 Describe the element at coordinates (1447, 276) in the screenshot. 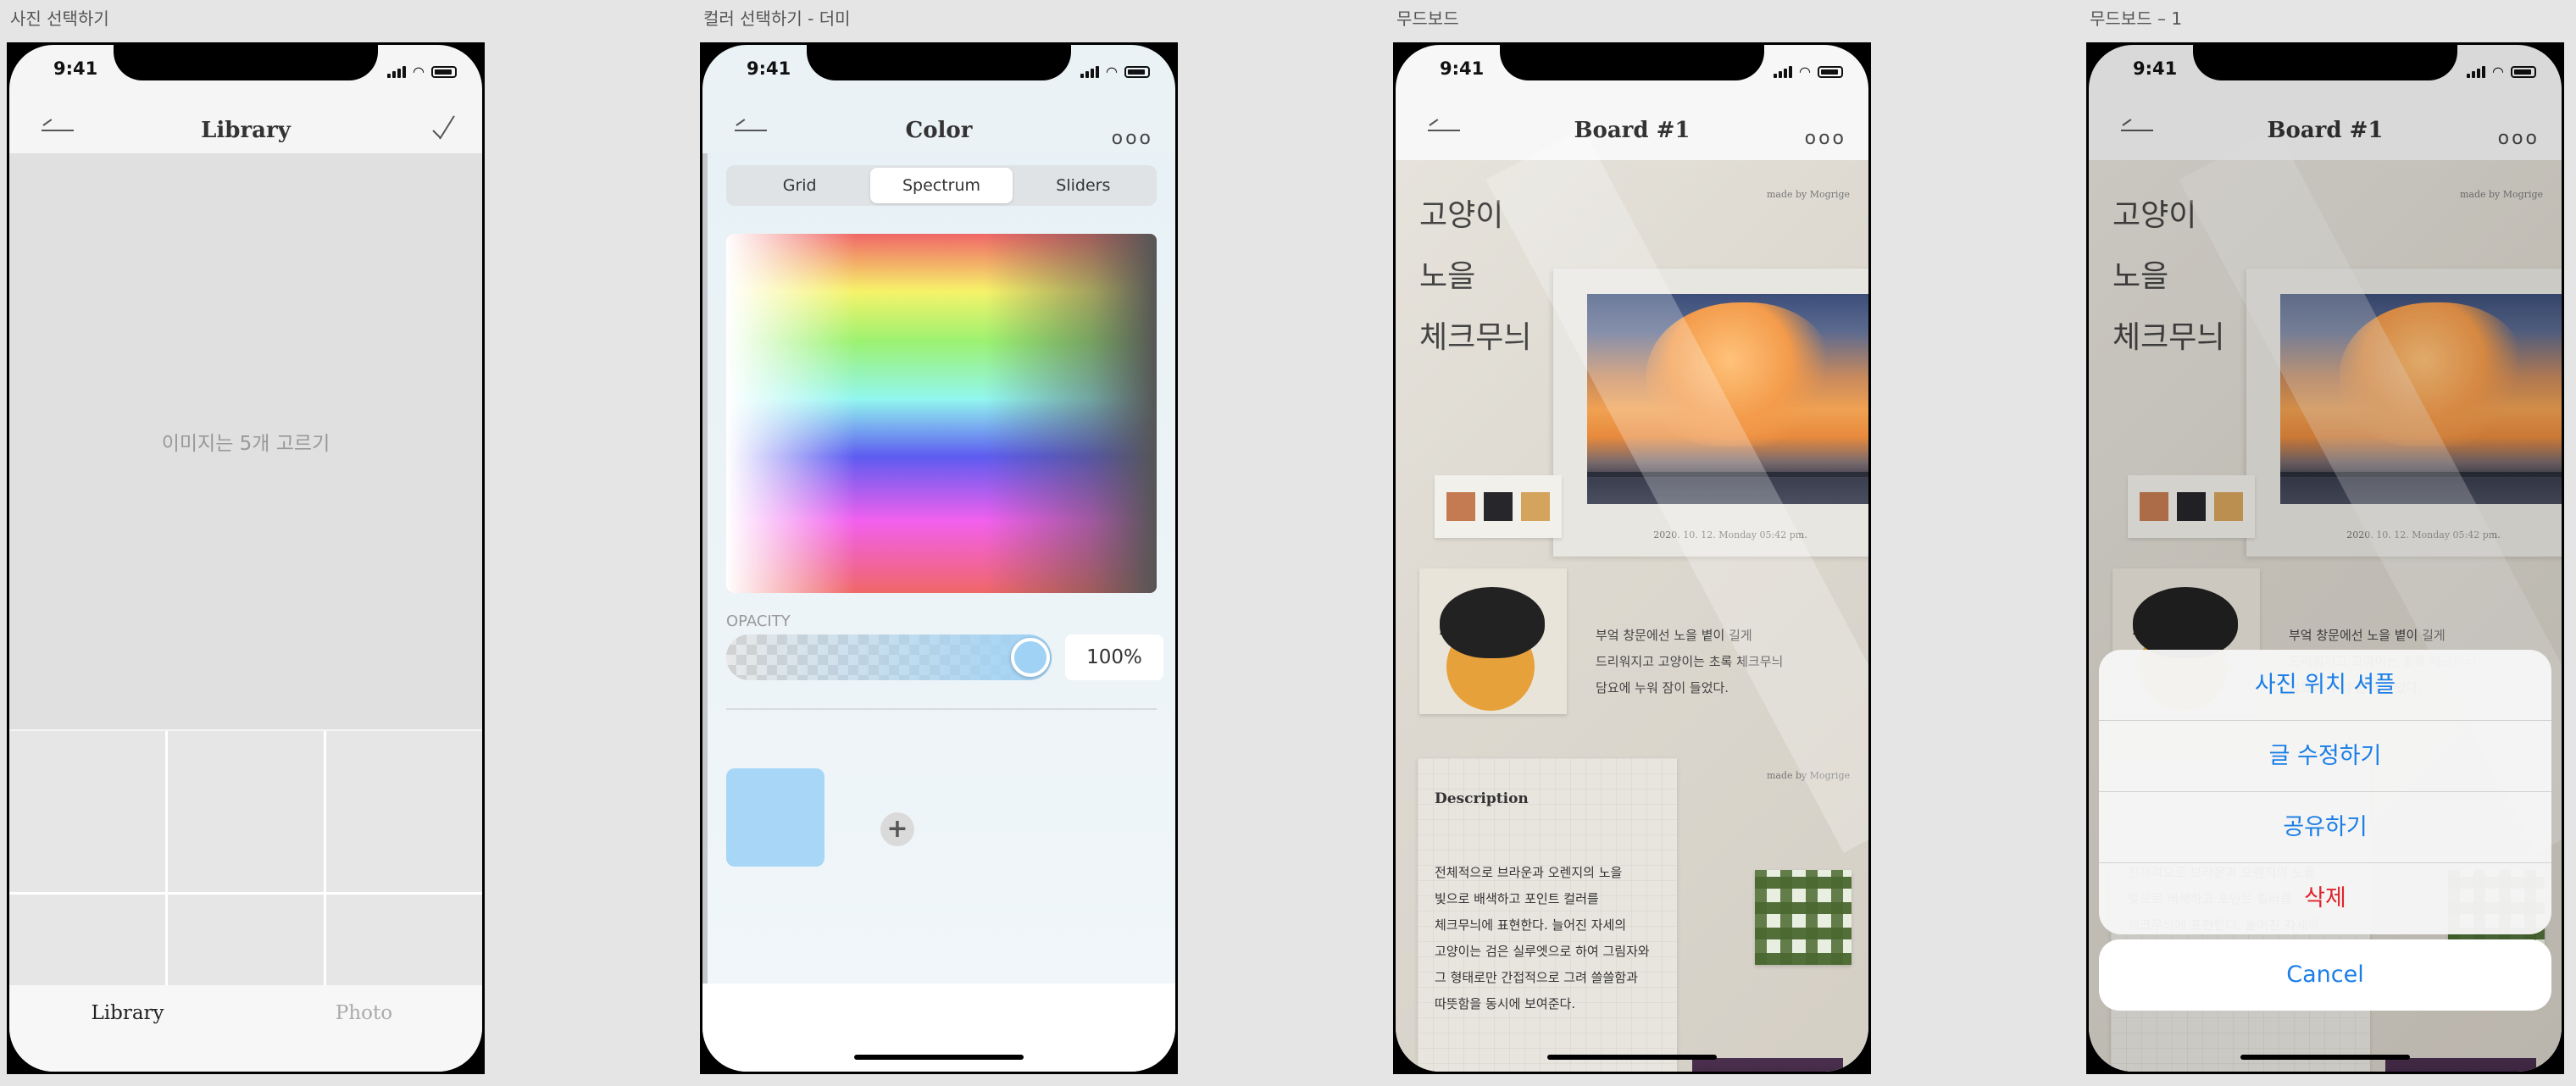

I see `keyword: 노을` at that location.